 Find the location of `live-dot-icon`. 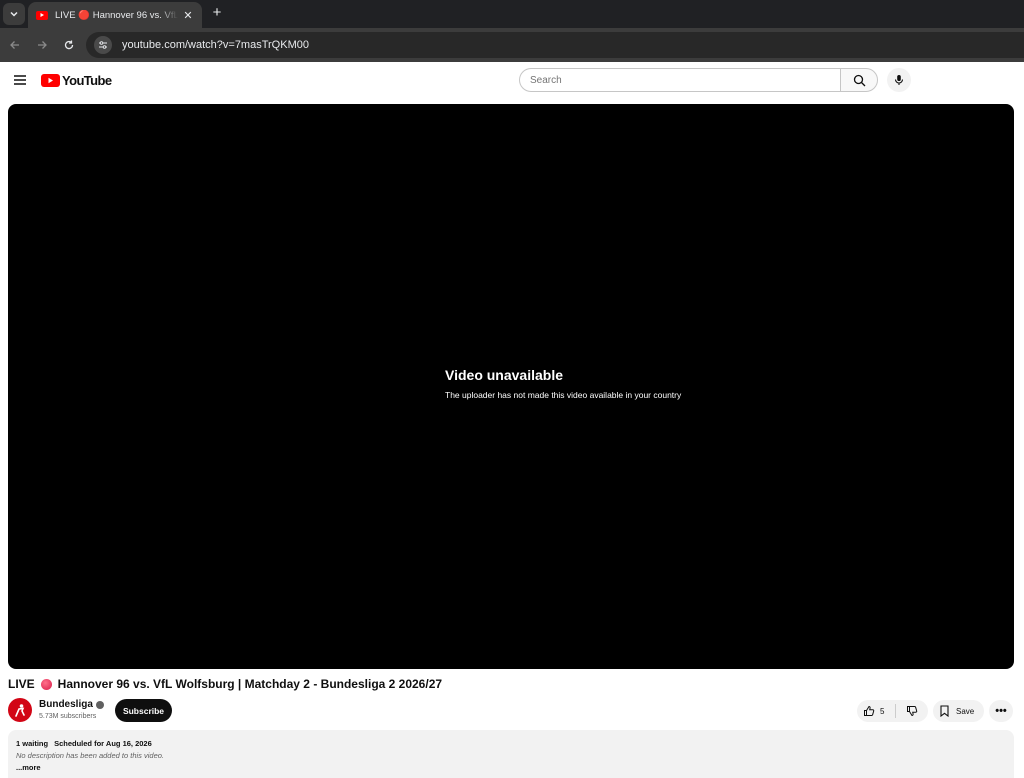

live-dot-icon is located at coordinates (46, 684).